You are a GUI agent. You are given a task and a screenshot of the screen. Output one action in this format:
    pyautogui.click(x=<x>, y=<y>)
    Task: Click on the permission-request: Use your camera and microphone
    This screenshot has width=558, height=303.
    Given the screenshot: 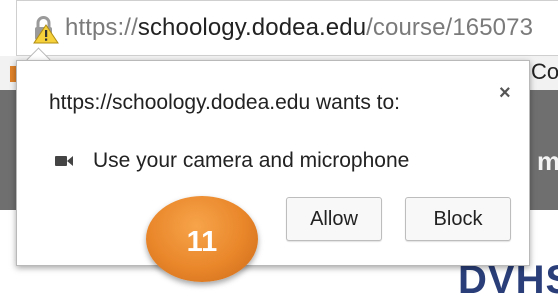 What is the action you would take?
    pyautogui.click(x=232, y=161)
    